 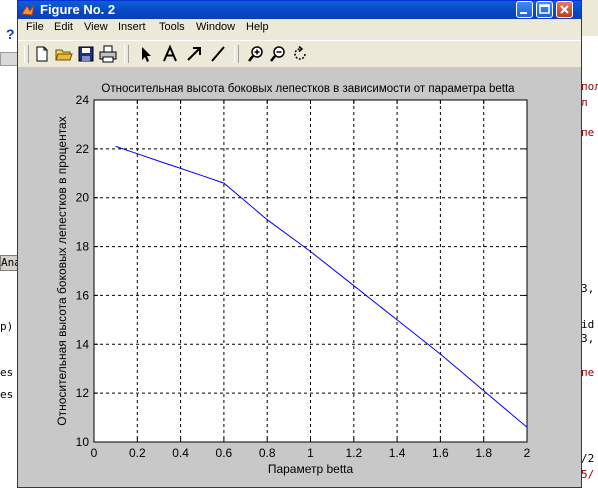 What do you see at coordinates (64, 54) in the screenshot?
I see `open-folder-icon` at bounding box center [64, 54].